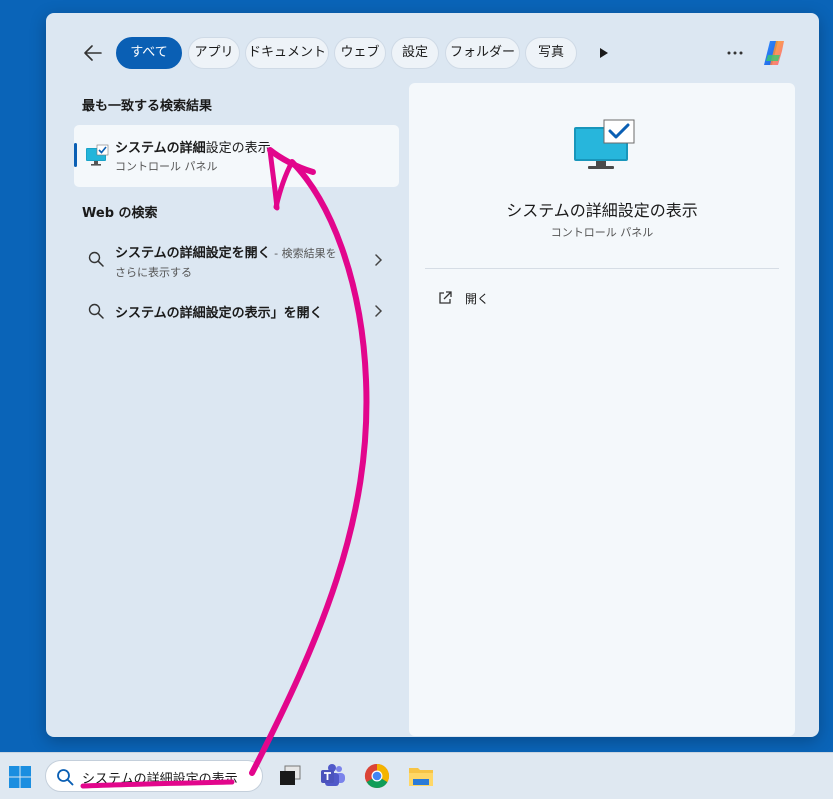  I want to click on ellipsis-icon, so click(735, 53).